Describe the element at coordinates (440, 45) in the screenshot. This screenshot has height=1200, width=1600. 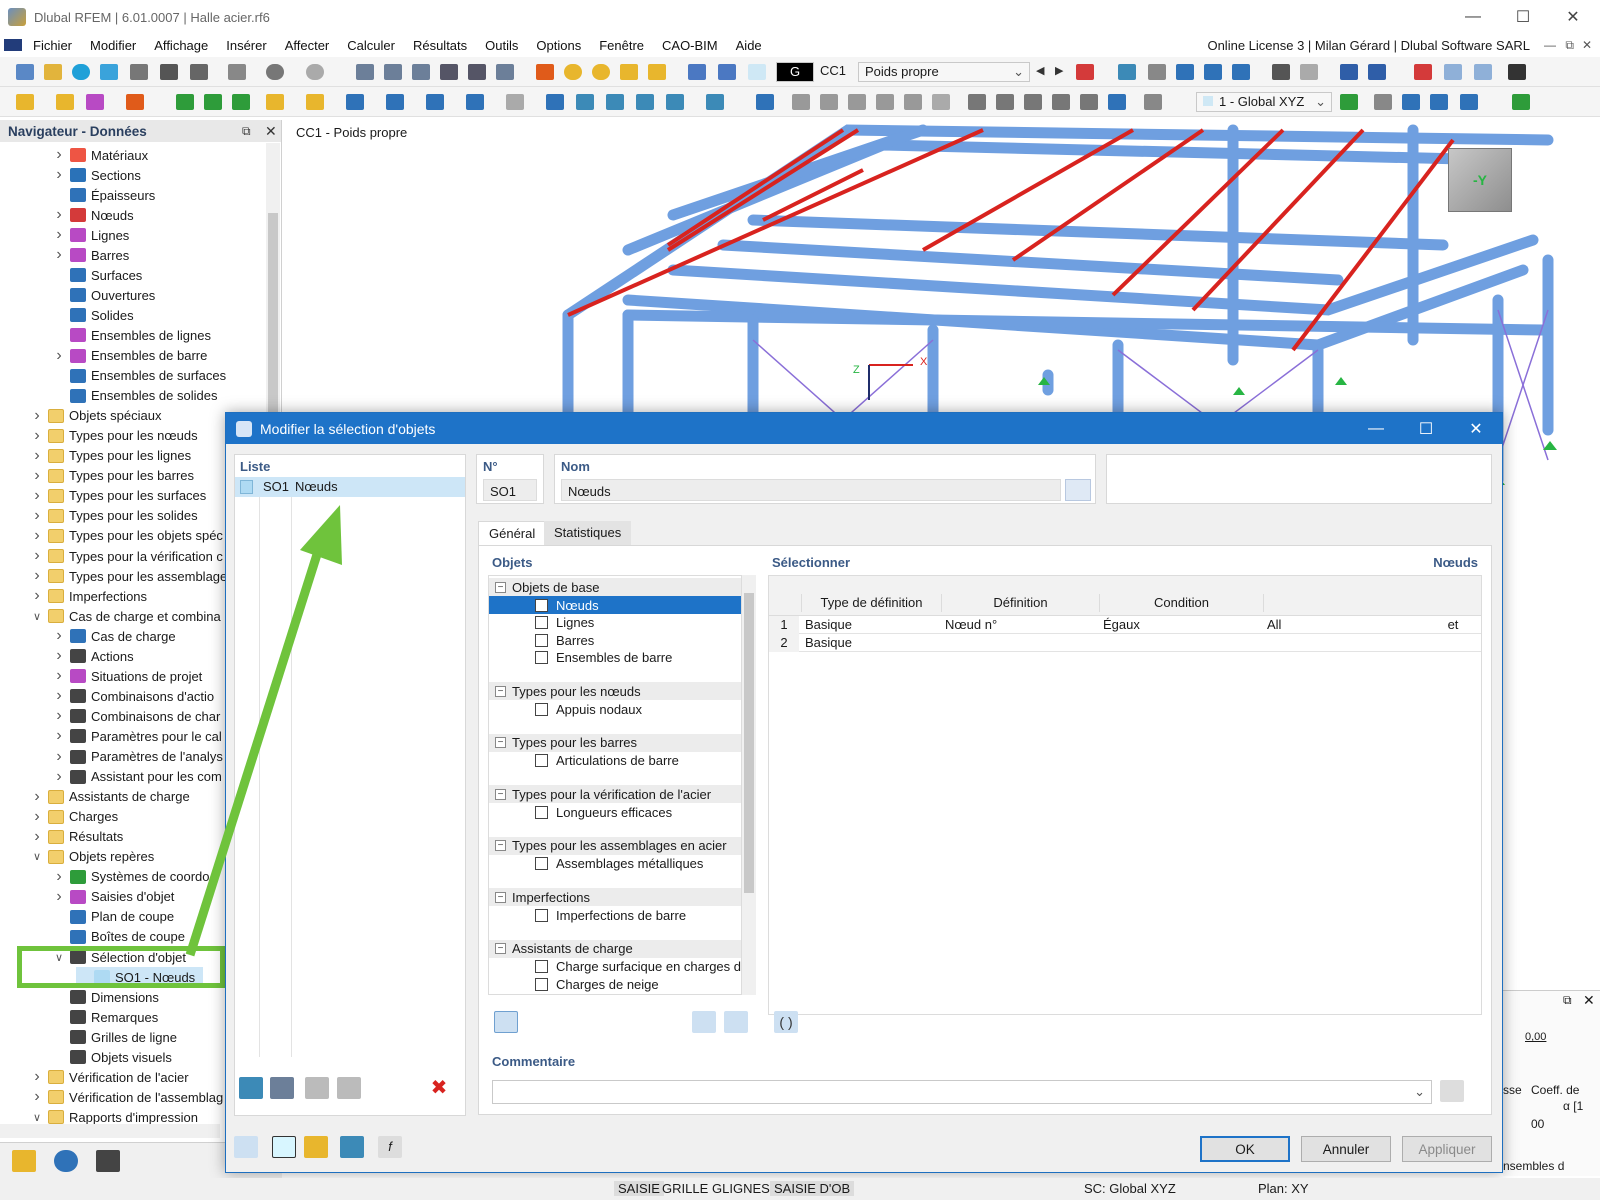
I see `menu-resultats: Résultats` at that location.